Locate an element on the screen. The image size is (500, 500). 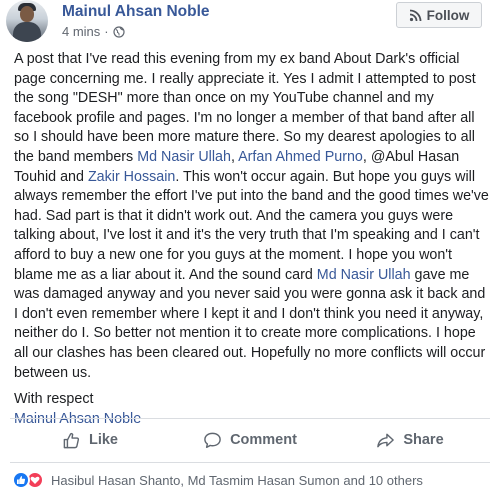
thumbs-up-icon is located at coordinates (71, 440).